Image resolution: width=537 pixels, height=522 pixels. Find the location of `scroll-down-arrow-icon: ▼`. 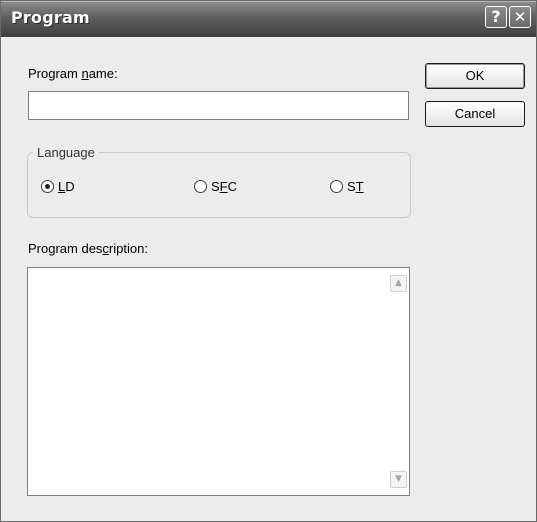

scroll-down-arrow-icon: ▼ is located at coordinates (398, 479).